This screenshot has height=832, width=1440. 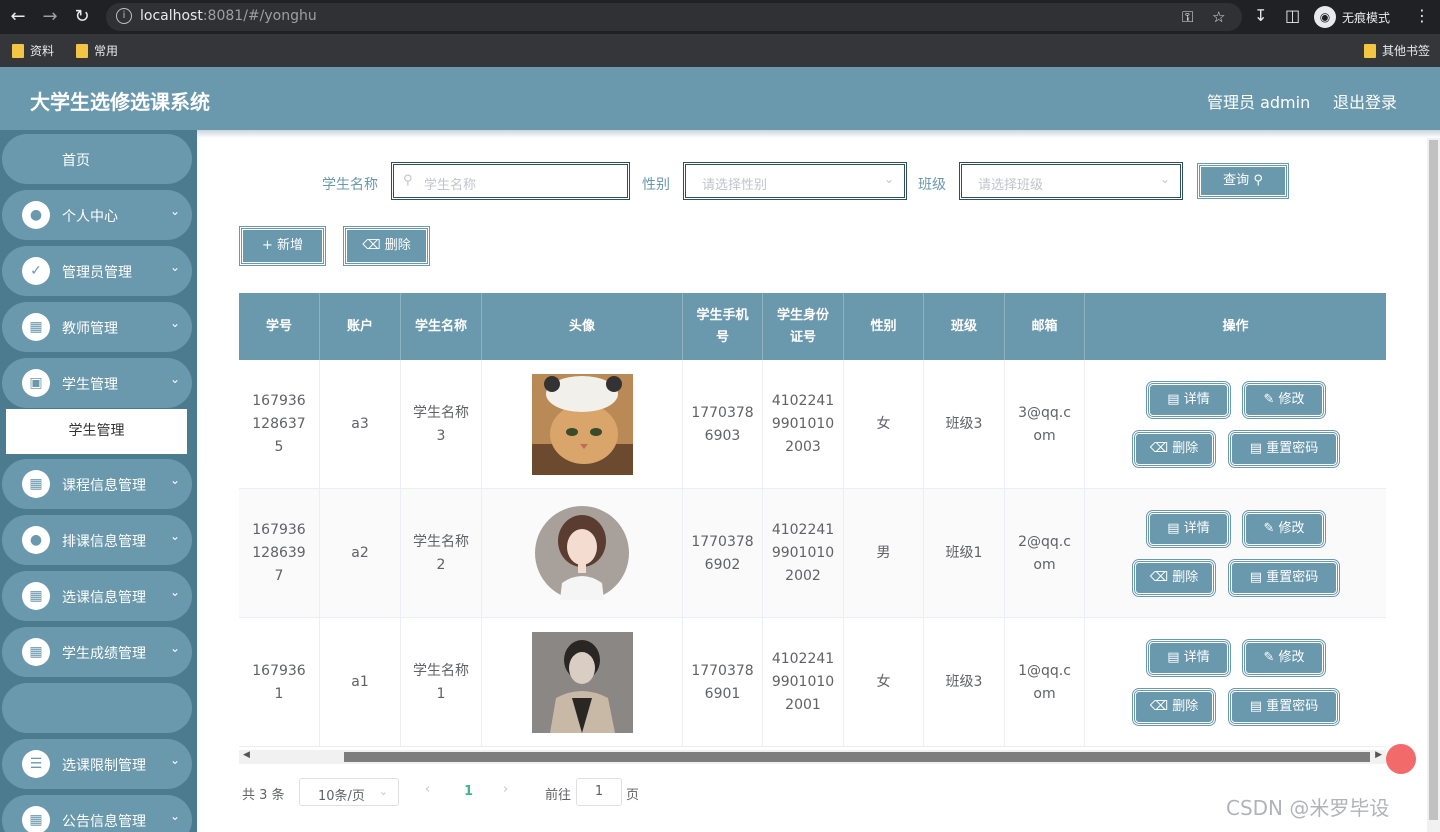 What do you see at coordinates (50, 17) in the screenshot?
I see `forward-icon: →` at bounding box center [50, 17].